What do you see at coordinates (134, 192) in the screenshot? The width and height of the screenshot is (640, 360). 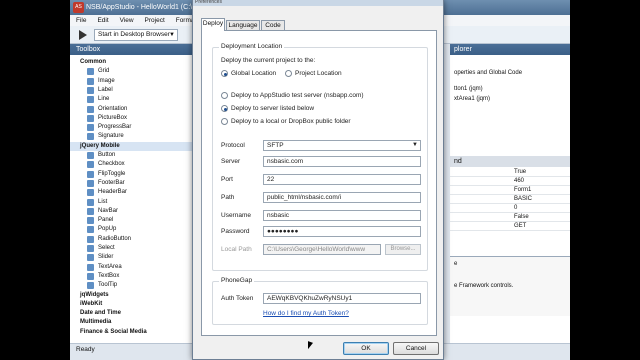 I see `toolbox-item: HeaderBar` at bounding box center [134, 192].